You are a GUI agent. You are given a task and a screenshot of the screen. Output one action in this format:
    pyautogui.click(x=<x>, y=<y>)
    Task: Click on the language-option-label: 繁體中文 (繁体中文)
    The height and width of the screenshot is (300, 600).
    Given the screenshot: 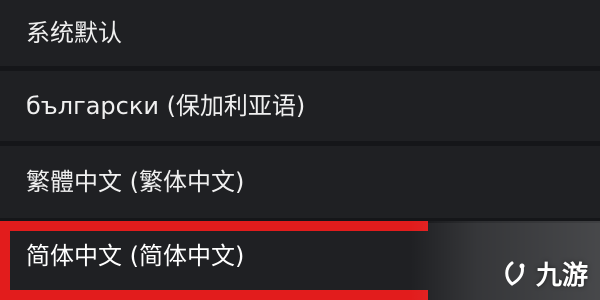 What is the action you would take?
    pyautogui.click(x=135, y=182)
    